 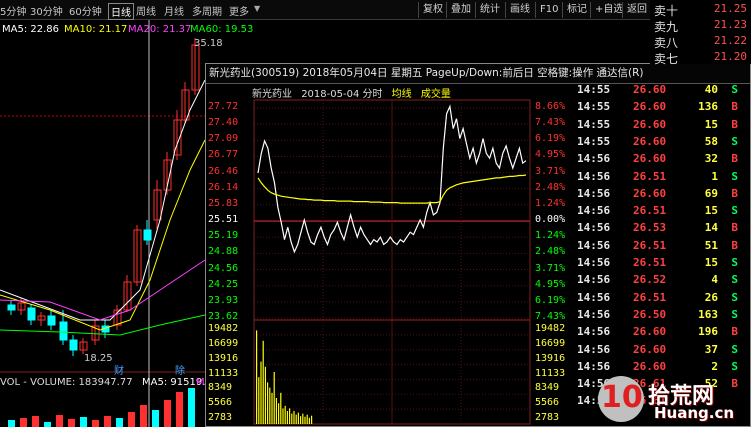 What do you see at coordinates (711, 262) in the screenshot?
I see `trade-volume: 15` at bounding box center [711, 262].